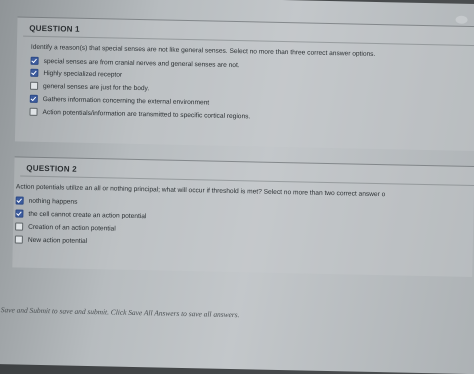 The width and height of the screenshot is (474, 374). Describe the element at coordinates (72, 228) in the screenshot. I see `q2-option-3-label: Creation of an action potential` at that location.